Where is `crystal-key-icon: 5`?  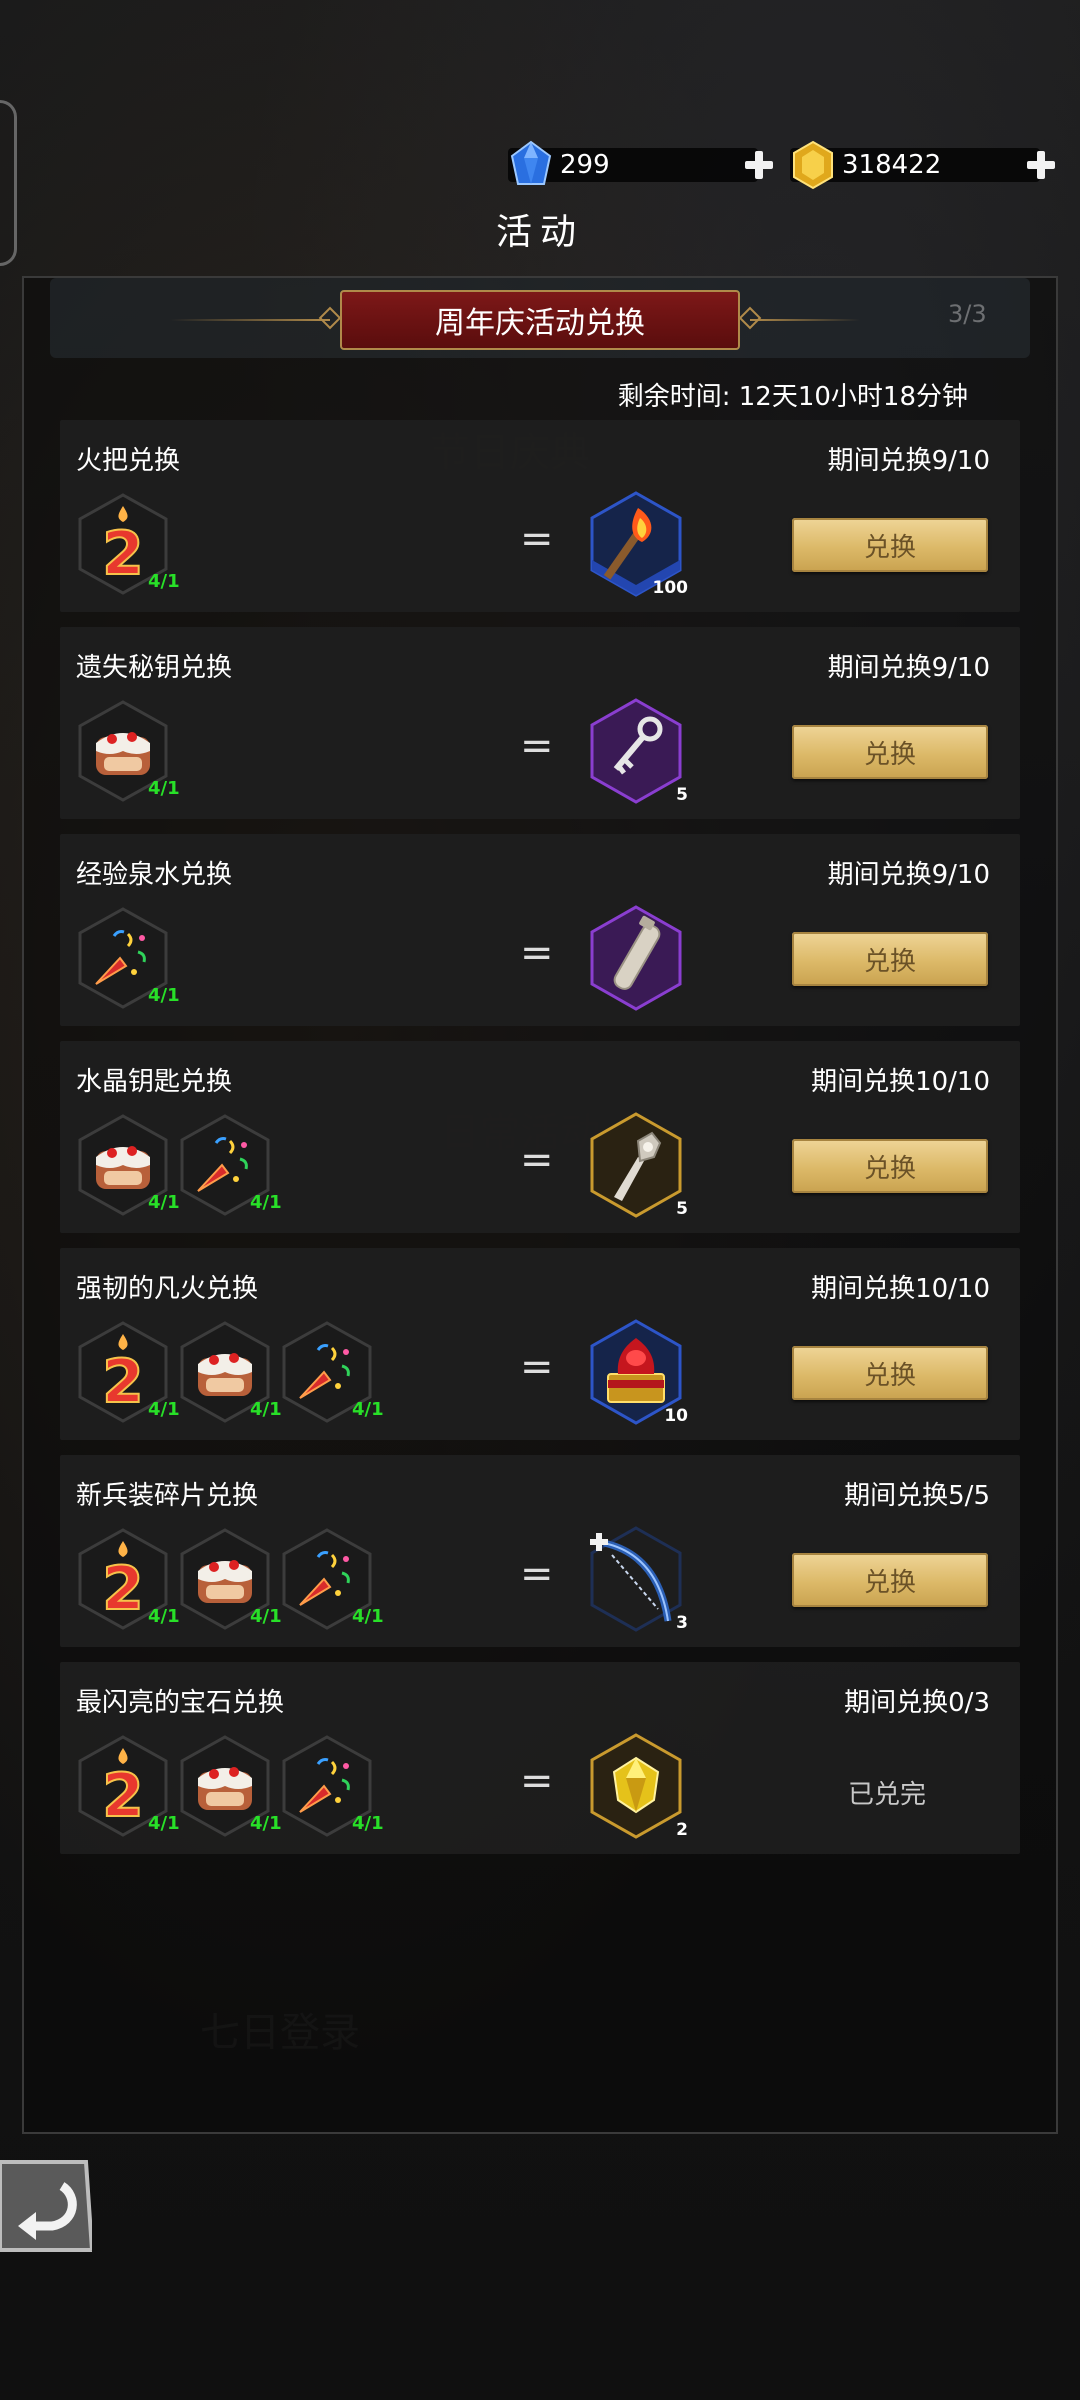
crystal-key-icon: 5 is located at coordinates (638, 1165).